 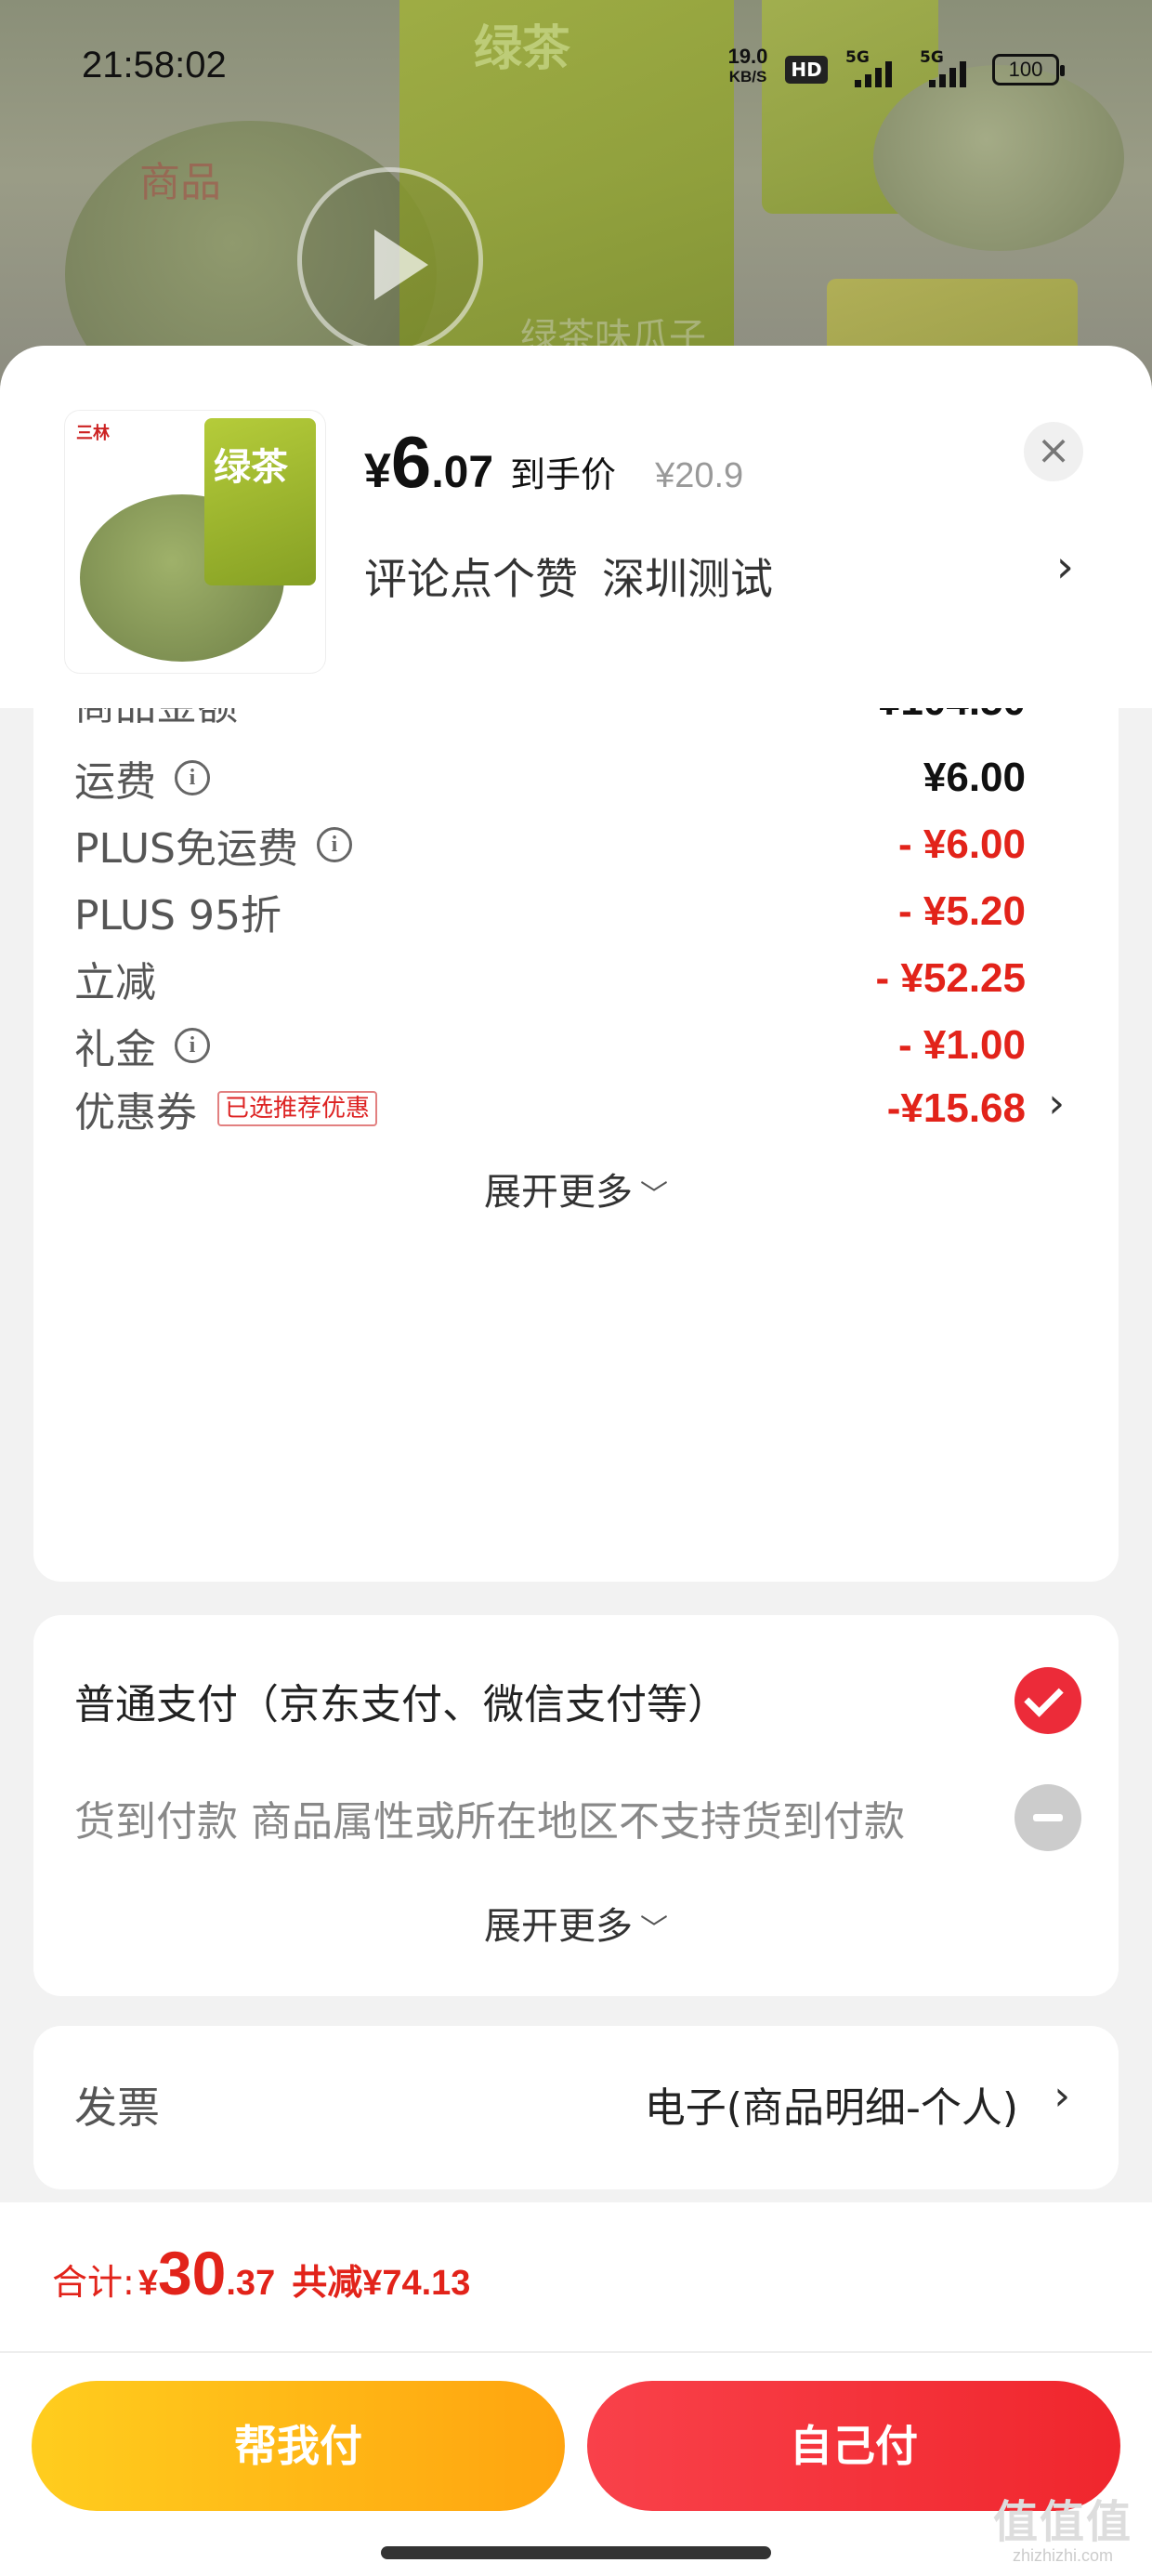 I want to click on final-price: ¥ 6 .07 到手价 ¥20.9, so click(x=553, y=462).